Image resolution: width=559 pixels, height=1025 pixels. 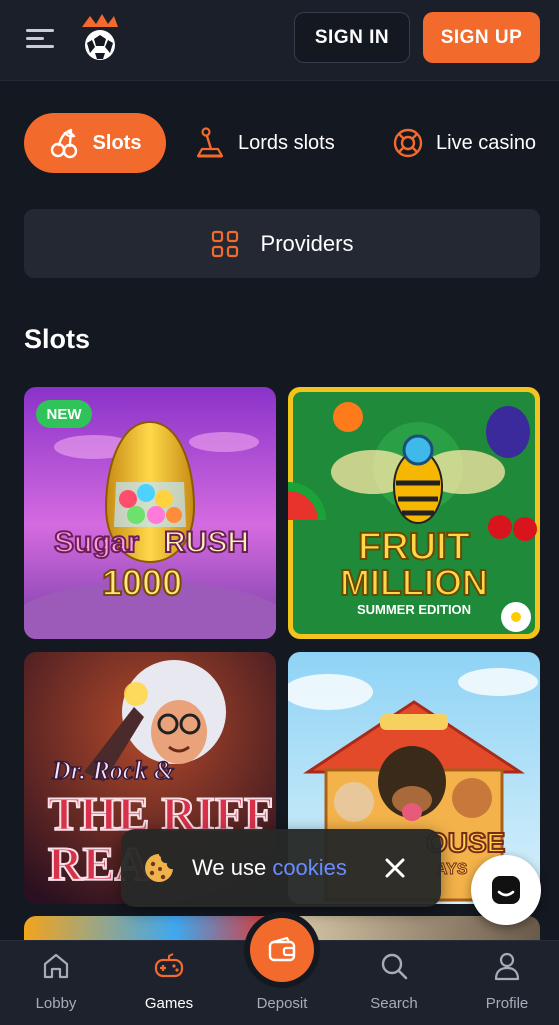 What do you see at coordinates (481, 37) in the screenshot?
I see `sign-up-button: SIGN UP` at bounding box center [481, 37].